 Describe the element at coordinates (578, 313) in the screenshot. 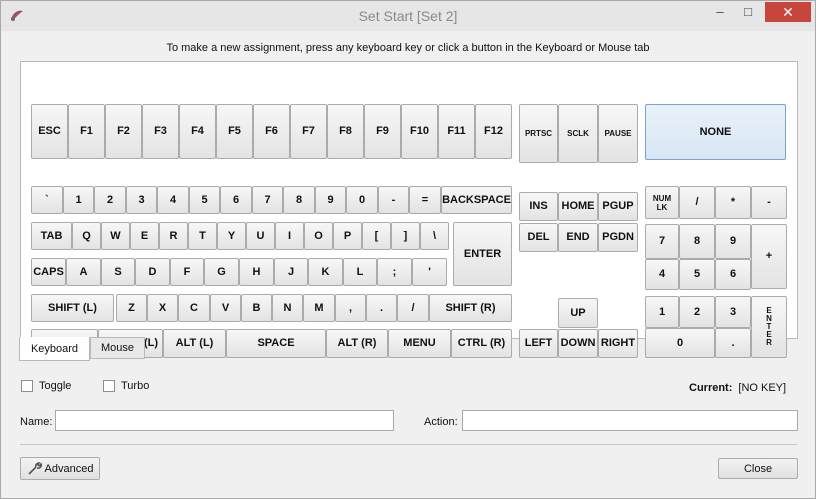

I see `key-up: UP` at that location.